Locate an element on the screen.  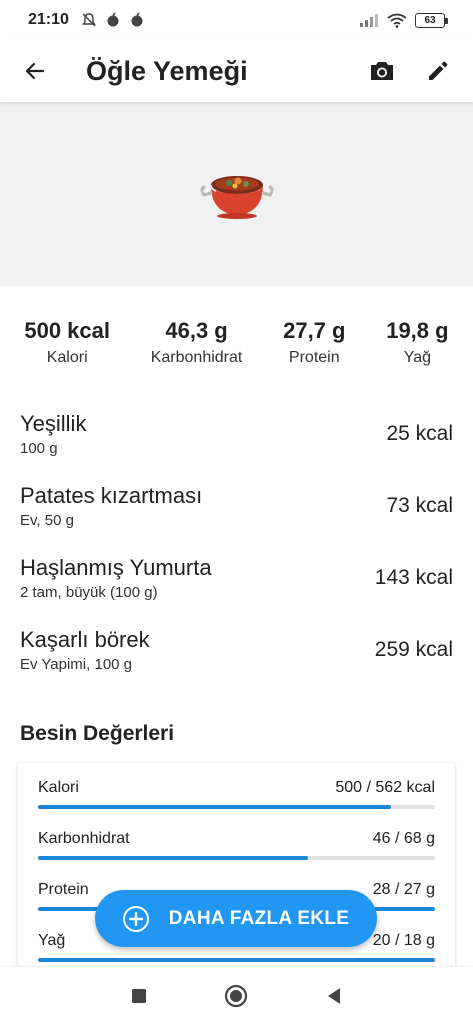
food-amount: Ev Yapimi, 100 g is located at coordinates (76, 664).